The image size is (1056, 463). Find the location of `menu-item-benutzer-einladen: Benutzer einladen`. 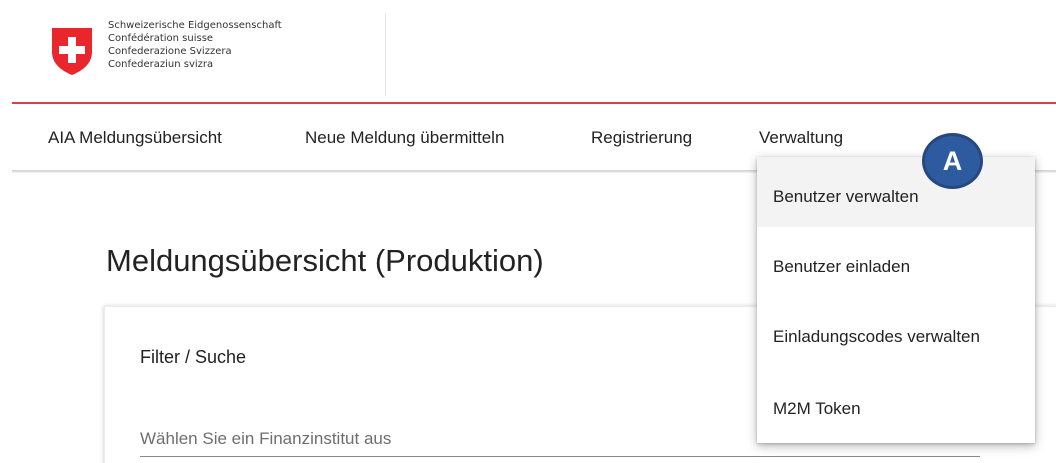

menu-item-benutzer-einladen: Benutzer einladen is located at coordinates (896, 262).